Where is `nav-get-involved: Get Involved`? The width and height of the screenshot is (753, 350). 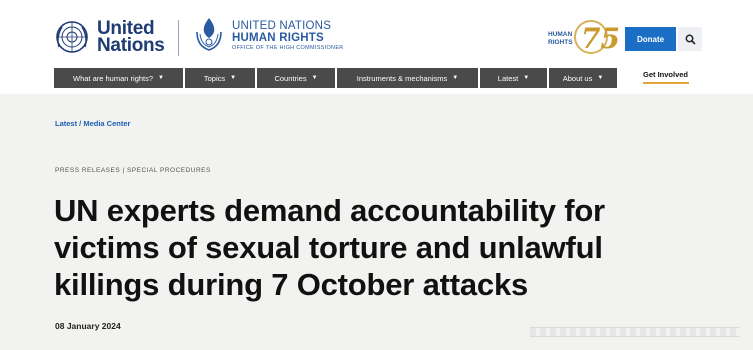 nav-get-involved: Get Involved is located at coordinates (665, 74).